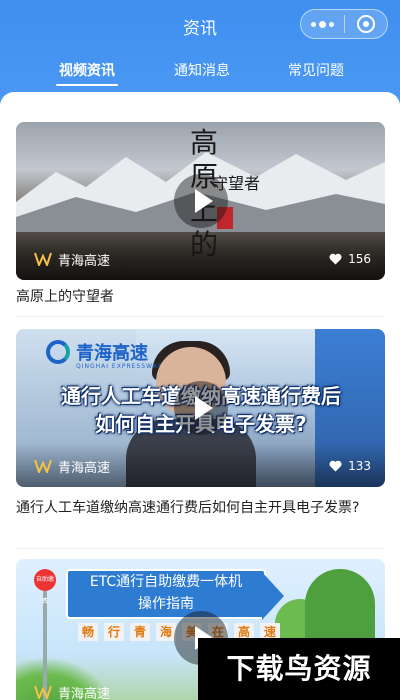 The height and width of the screenshot is (700, 400). I want to click on video-caption-2: 通行人工车道缴纳高速通行费后如何自主开具电子发票?, so click(201, 508).